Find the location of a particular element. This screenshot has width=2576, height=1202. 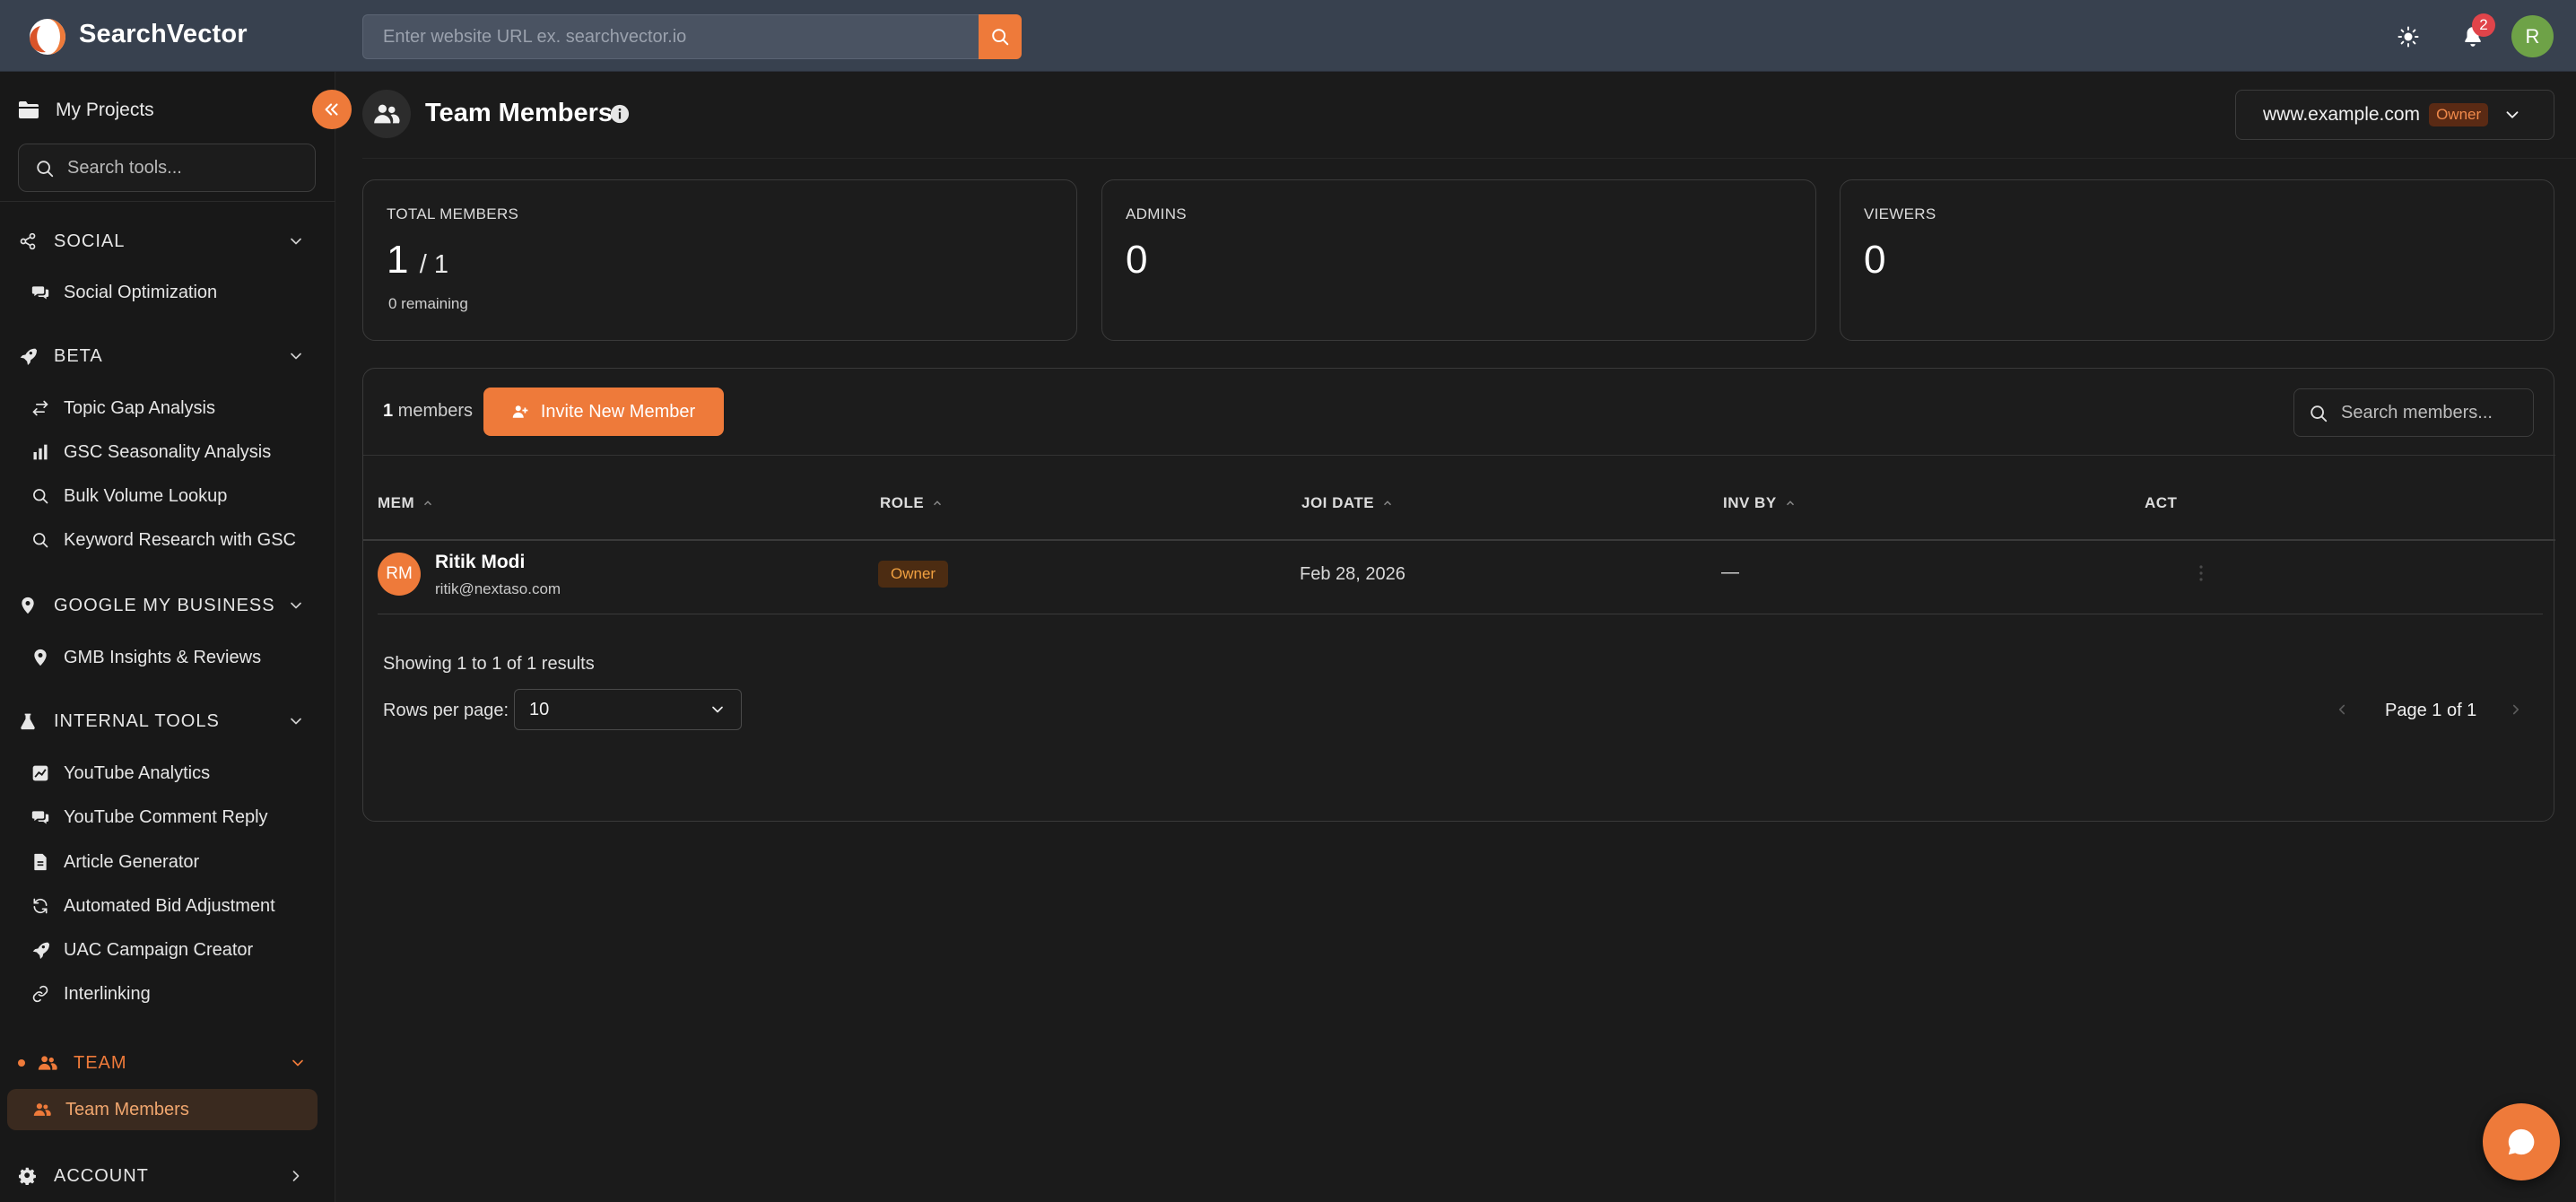

toolbar-divider is located at coordinates (1459, 455).